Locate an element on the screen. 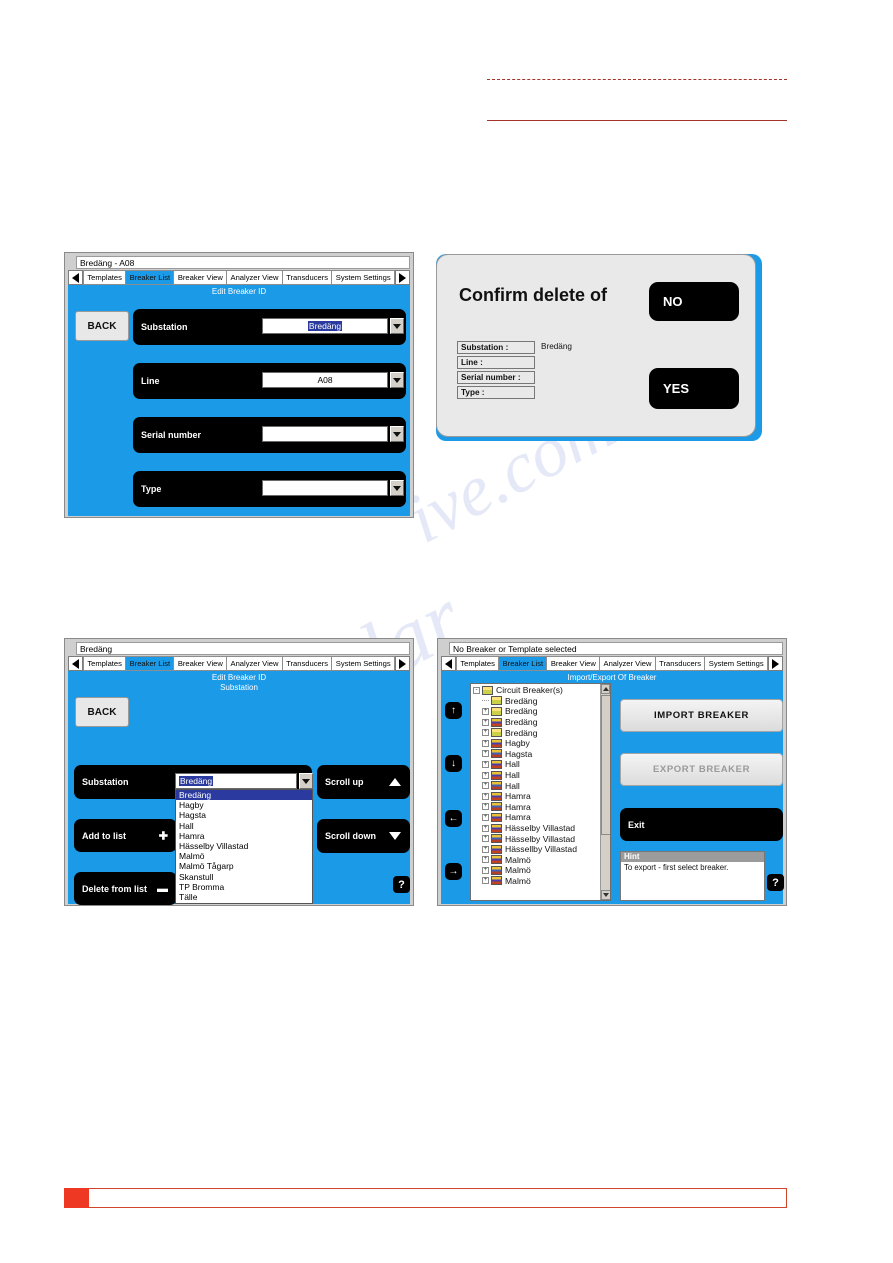 This screenshot has height=1263, width=893. tree-scrollbar is located at coordinates (605, 792).